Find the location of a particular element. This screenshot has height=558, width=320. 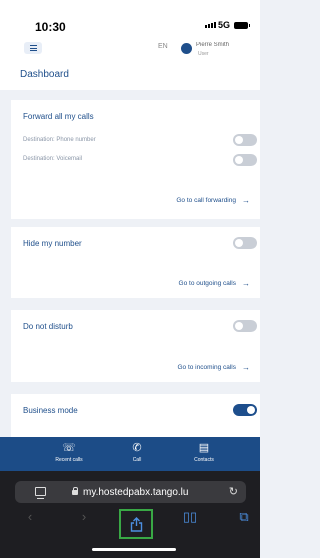

destination-voicemail-label: Destination: Voicemail is located at coordinates (53, 159).